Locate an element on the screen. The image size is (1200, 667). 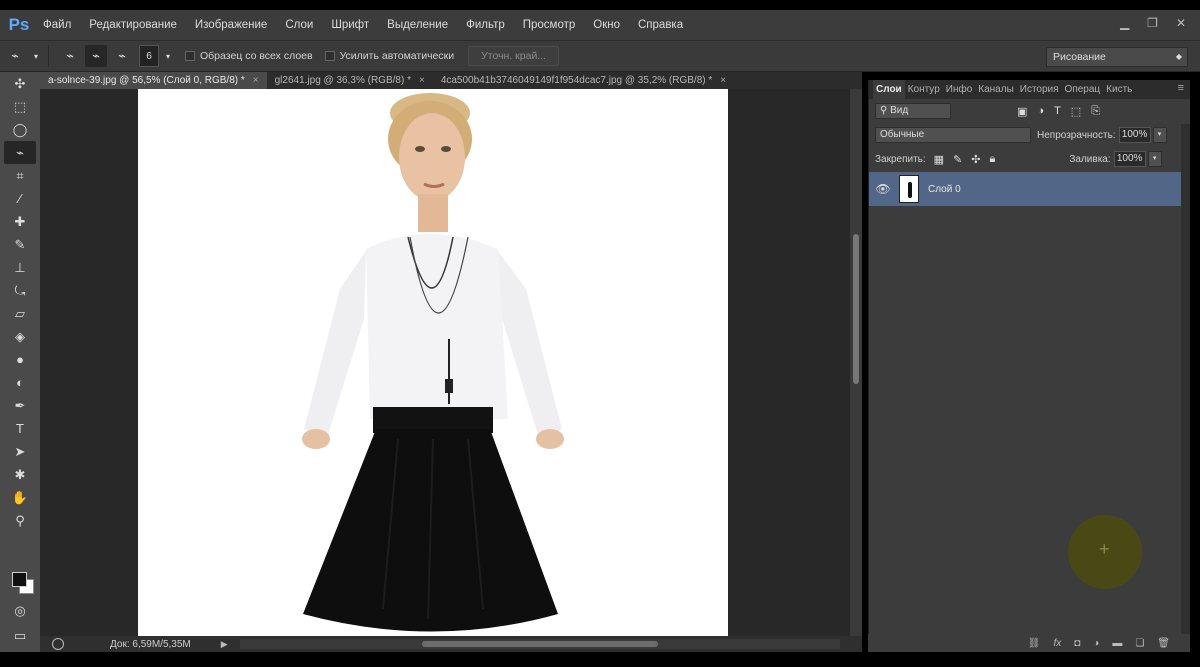
paint-bucket-tool-icon: ◈ is located at coordinates (20, 336).